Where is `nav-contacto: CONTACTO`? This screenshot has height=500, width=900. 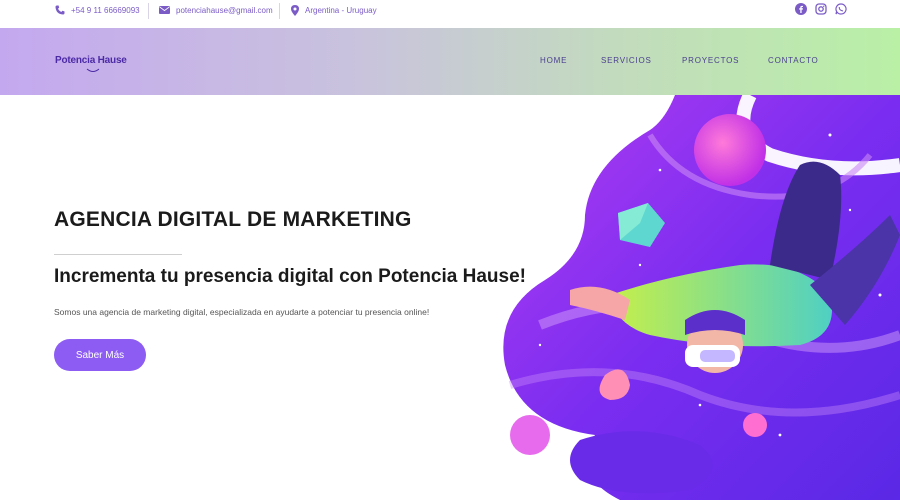
nav-contacto: CONTACTO is located at coordinates (793, 60).